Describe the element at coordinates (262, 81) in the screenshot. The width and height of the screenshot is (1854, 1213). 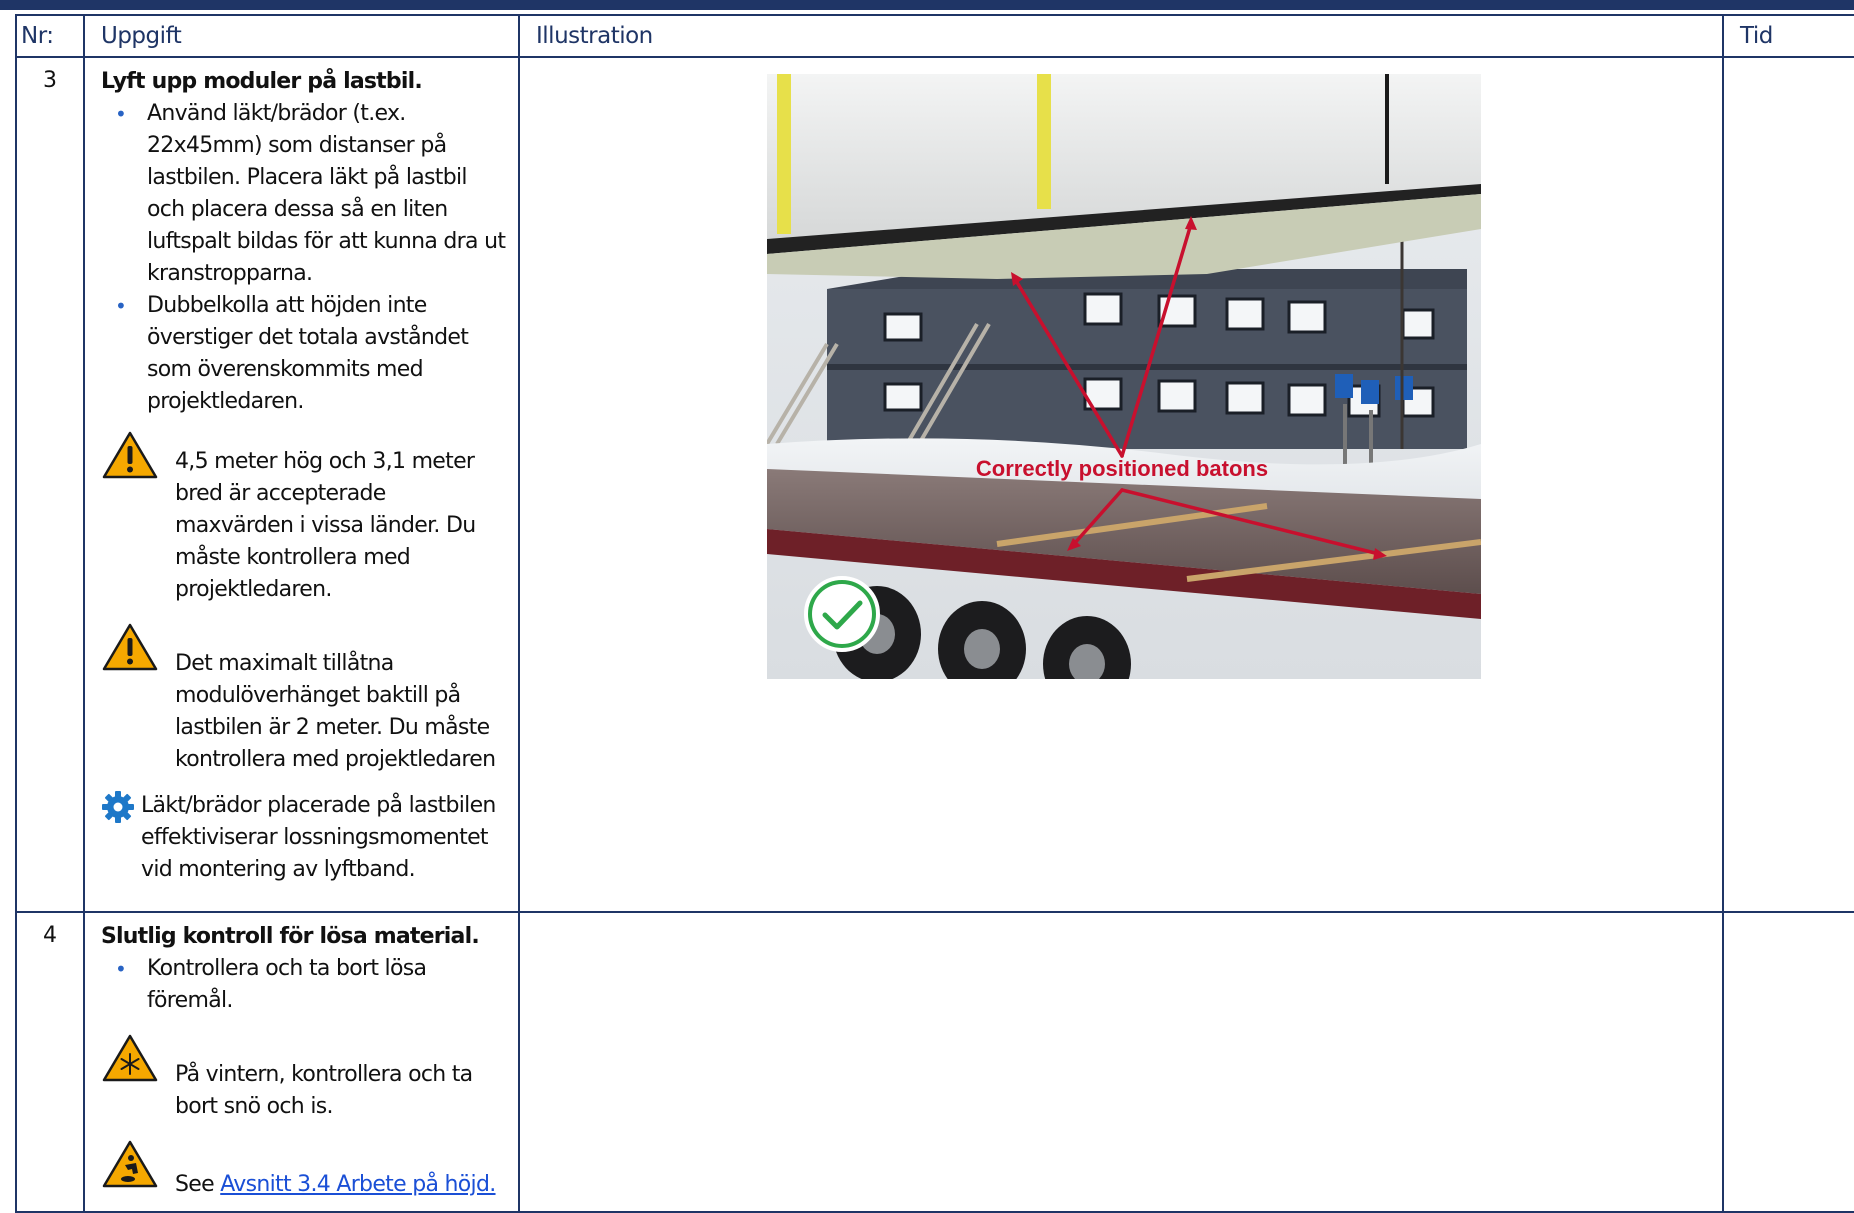
I see `task-title: Lyft upp moduler på lastbil.` at that location.